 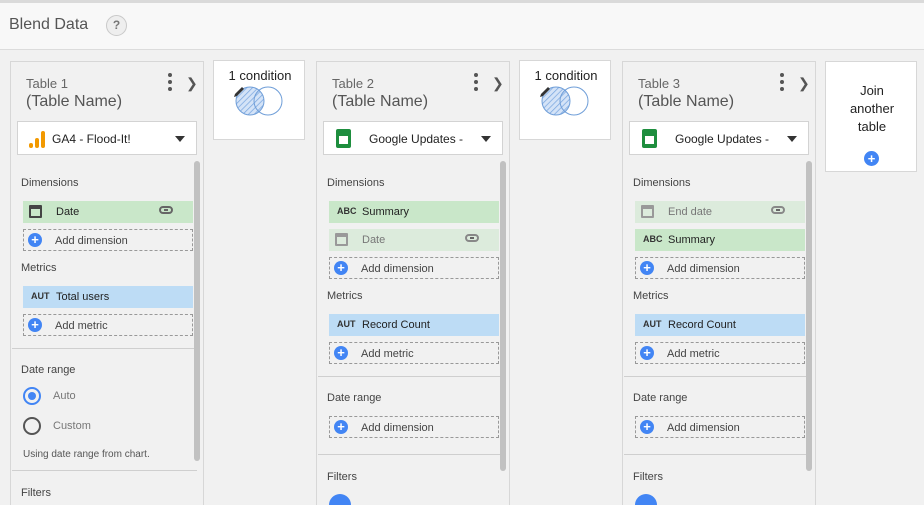 I want to click on join-condition-2: 1 condition, so click(x=565, y=100).